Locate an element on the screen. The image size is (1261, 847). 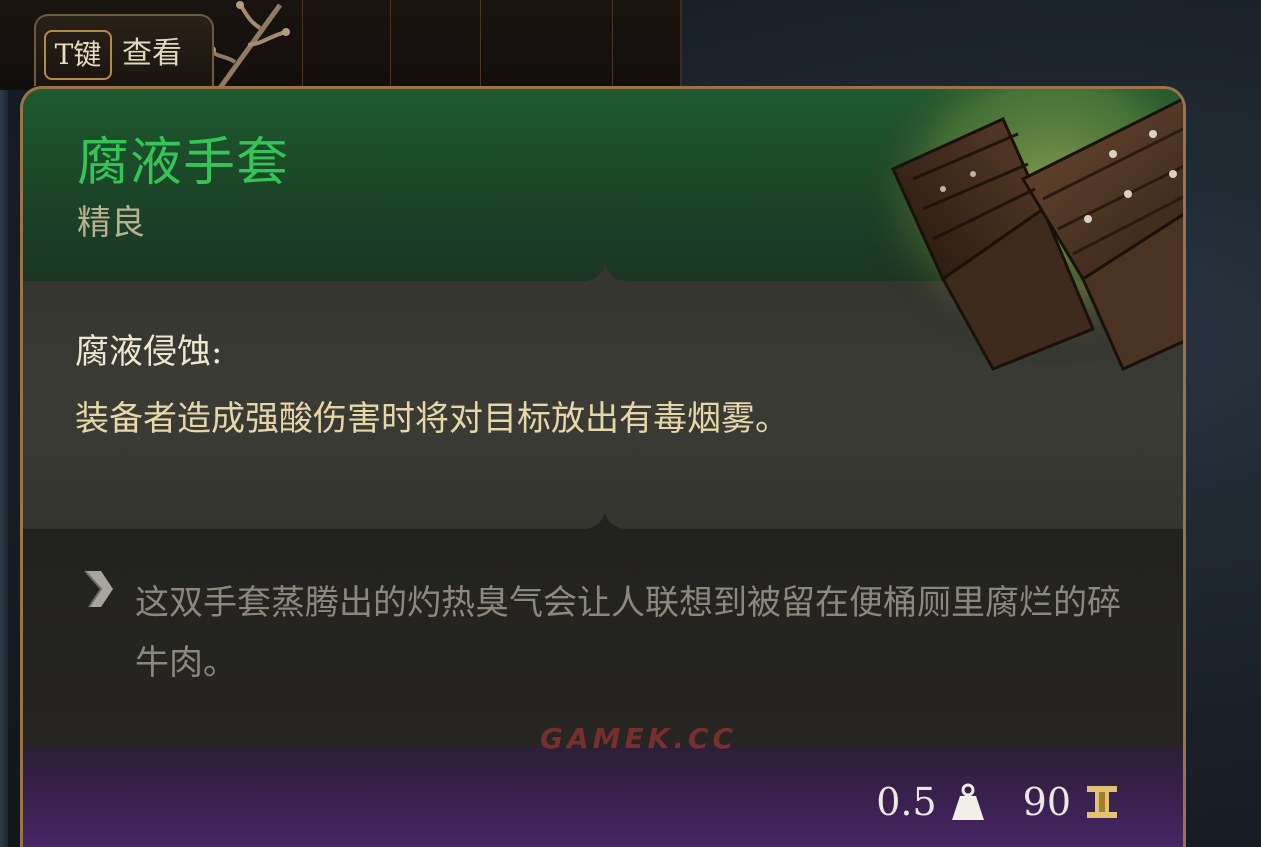
item-stats: 0.5 90 is located at coordinates (997, 802).